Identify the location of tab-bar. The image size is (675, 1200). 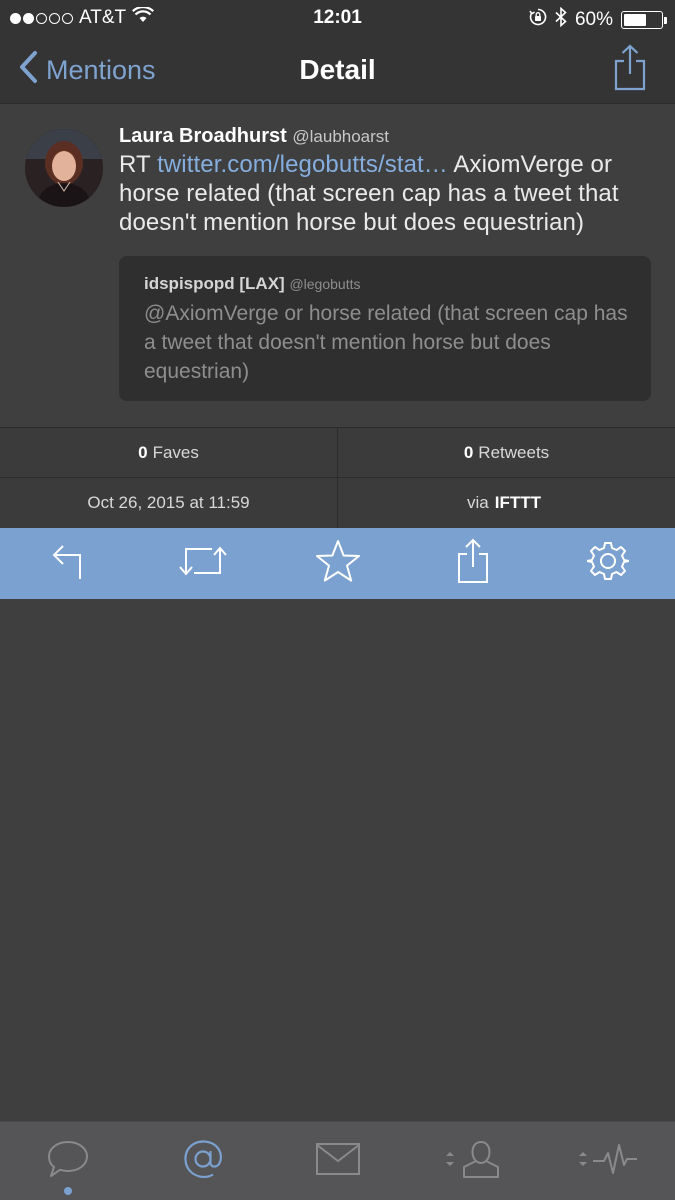
(337, 1160).